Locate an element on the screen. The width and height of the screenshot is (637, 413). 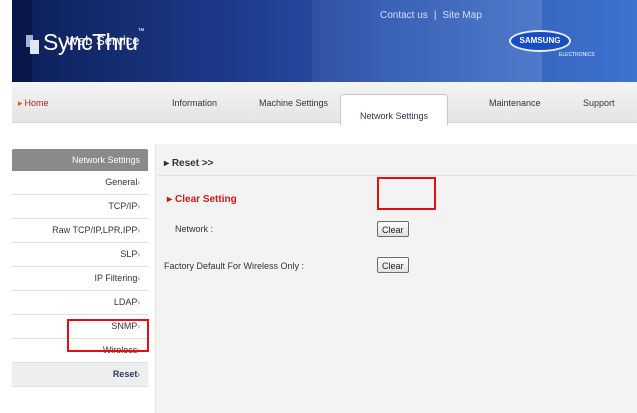
sidebar-item-label: SLP is located at coordinates (129, 254).